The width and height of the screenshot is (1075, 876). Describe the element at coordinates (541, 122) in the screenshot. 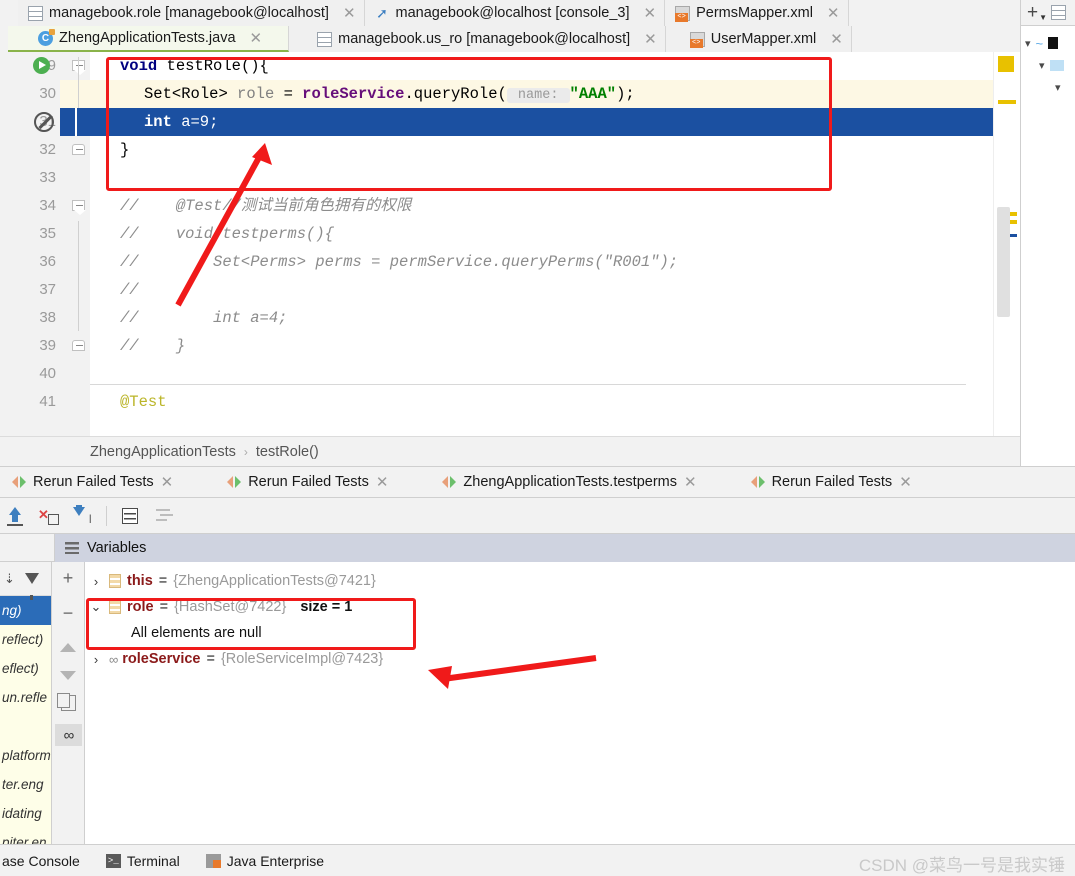

I see `code-line: int a=9;` at that location.